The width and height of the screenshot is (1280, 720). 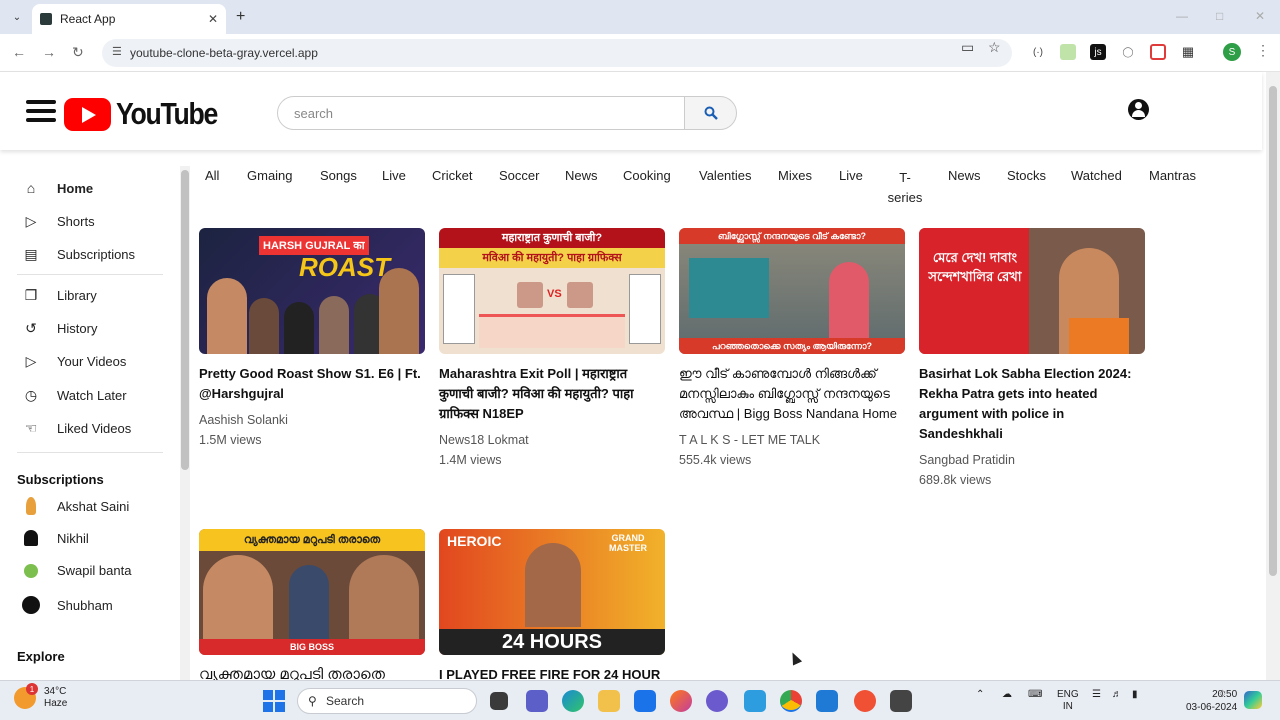 I want to click on channel-name: News18 Lokmat, so click(x=552, y=440).